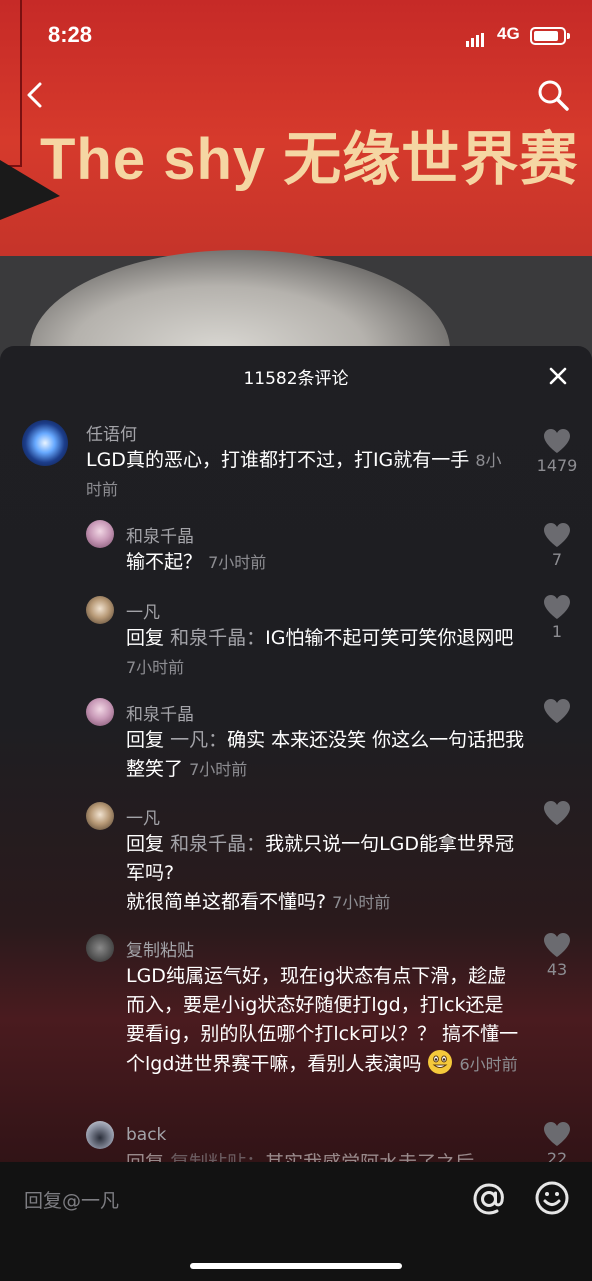 Image resolution: width=592 pixels, height=1281 pixels. What do you see at coordinates (488, 1064) in the screenshot?
I see `comment-time: 6小时前` at bounding box center [488, 1064].